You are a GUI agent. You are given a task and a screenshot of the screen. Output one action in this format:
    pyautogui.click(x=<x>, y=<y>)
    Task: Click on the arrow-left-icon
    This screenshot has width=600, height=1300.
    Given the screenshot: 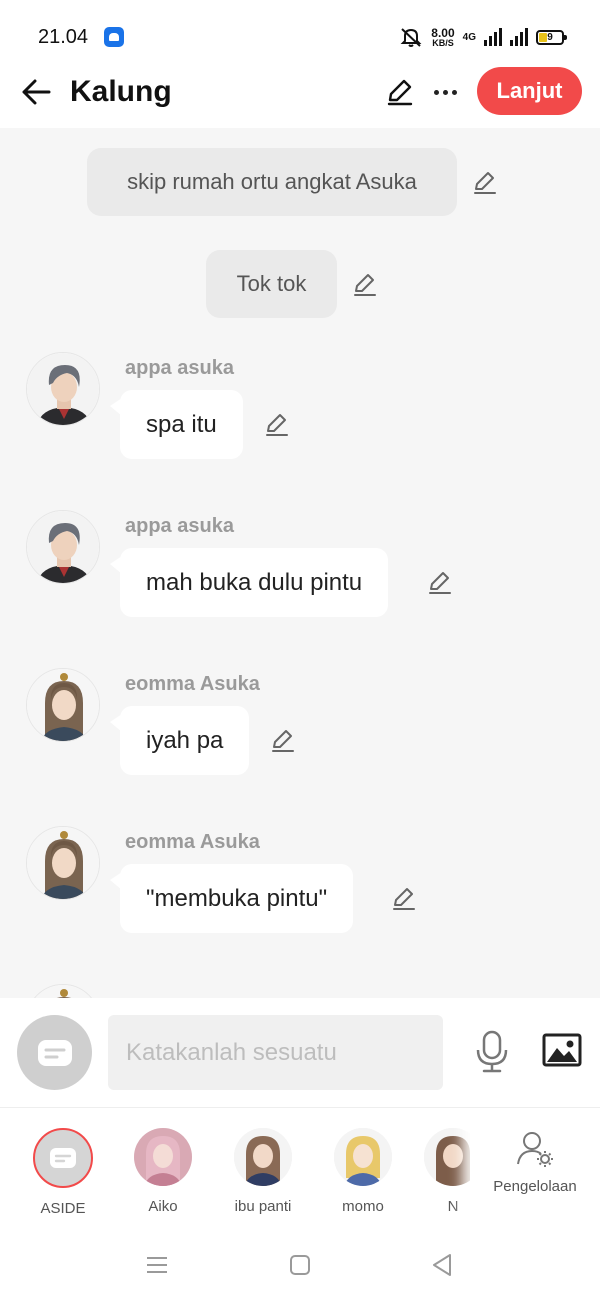 What is the action you would take?
    pyautogui.click(x=36, y=92)
    